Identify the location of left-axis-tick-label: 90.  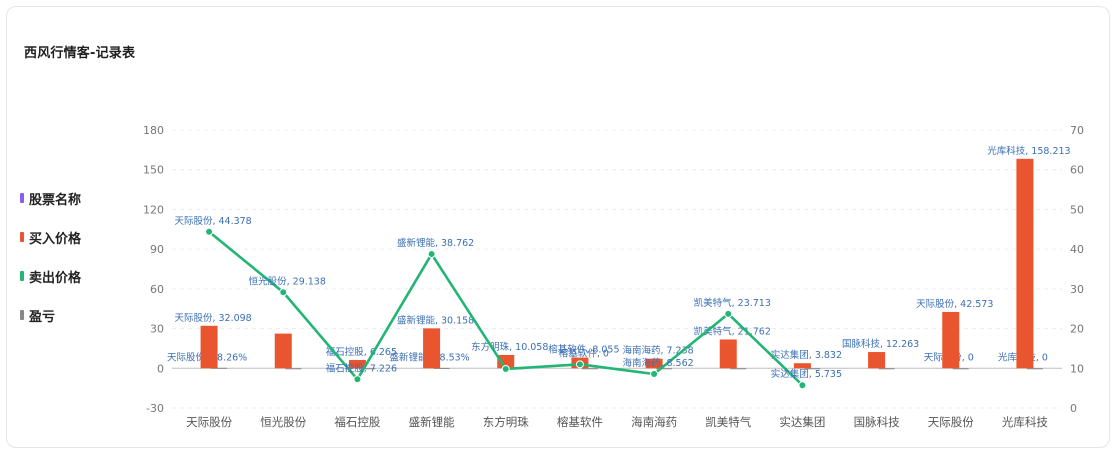
(157, 249).